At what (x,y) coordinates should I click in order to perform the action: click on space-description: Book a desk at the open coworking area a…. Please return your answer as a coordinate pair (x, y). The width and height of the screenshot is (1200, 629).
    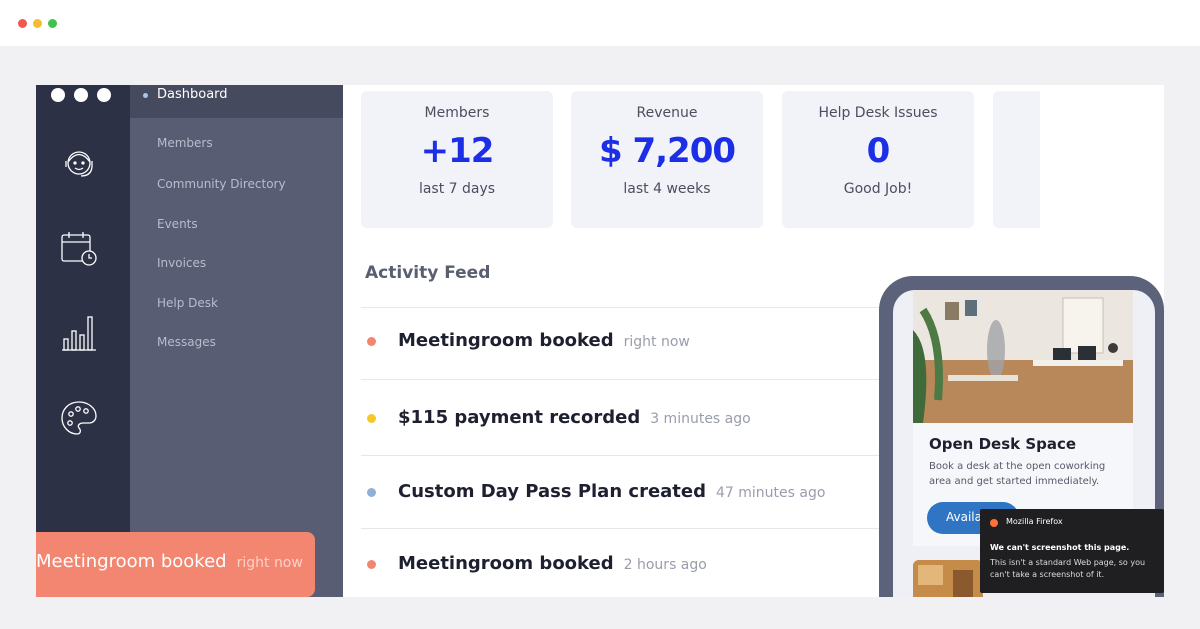
    Looking at the image, I should click on (1017, 474).